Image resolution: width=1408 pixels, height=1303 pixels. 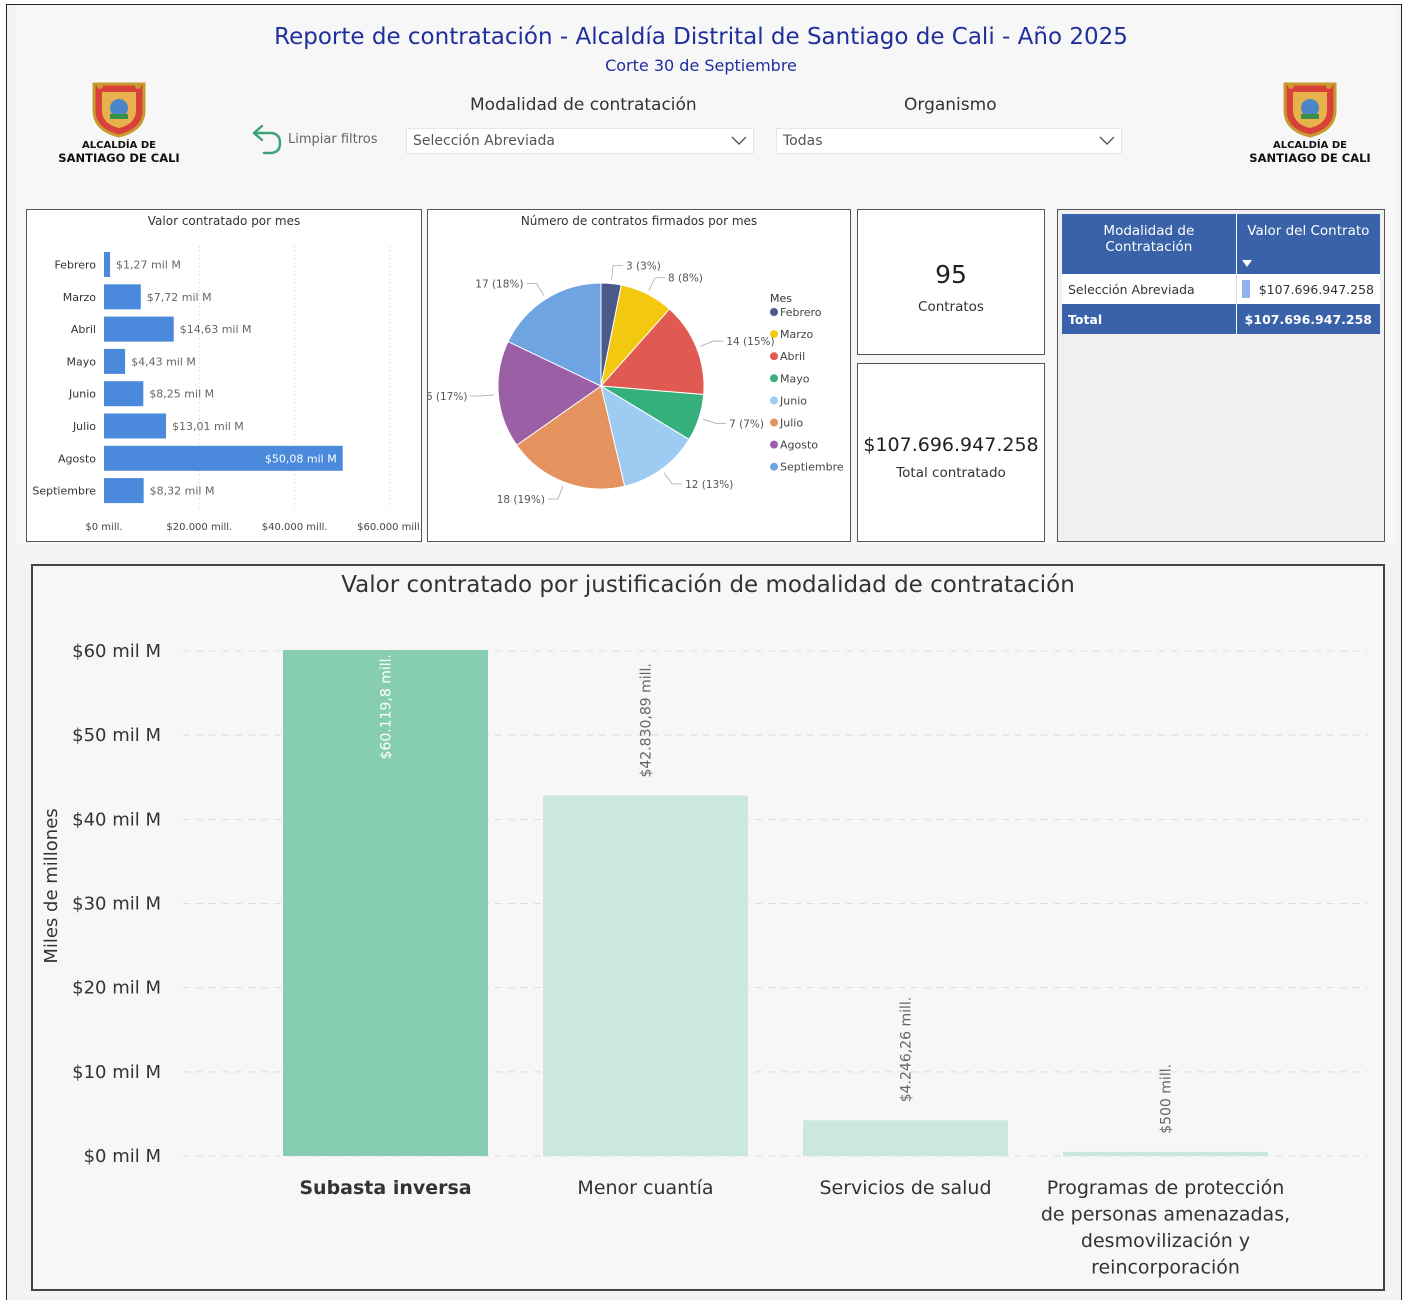 I want to click on clear-filters-button: Limpiar filtros, so click(x=314, y=139).